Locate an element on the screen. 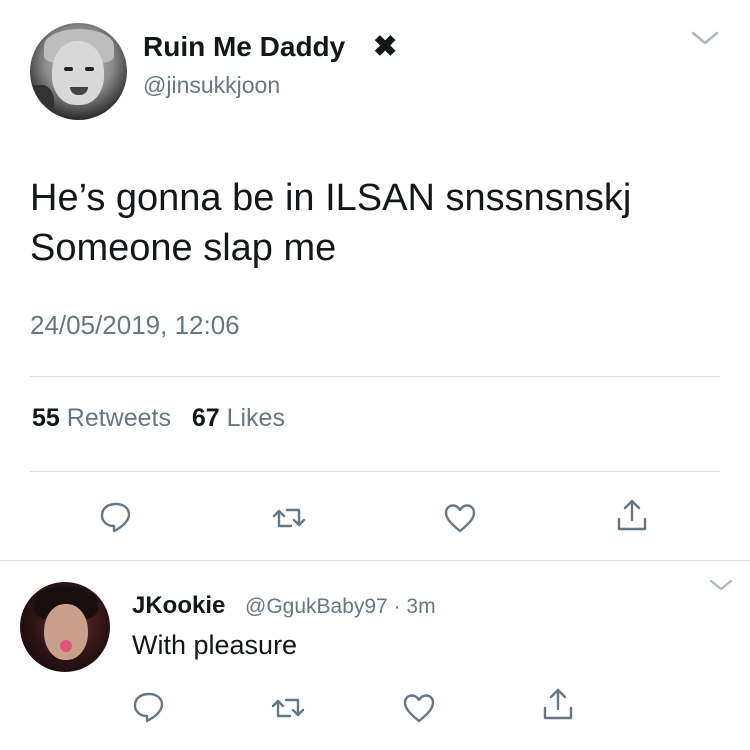  reply-author-handle: @GgukBaby97 is located at coordinates (316, 606).